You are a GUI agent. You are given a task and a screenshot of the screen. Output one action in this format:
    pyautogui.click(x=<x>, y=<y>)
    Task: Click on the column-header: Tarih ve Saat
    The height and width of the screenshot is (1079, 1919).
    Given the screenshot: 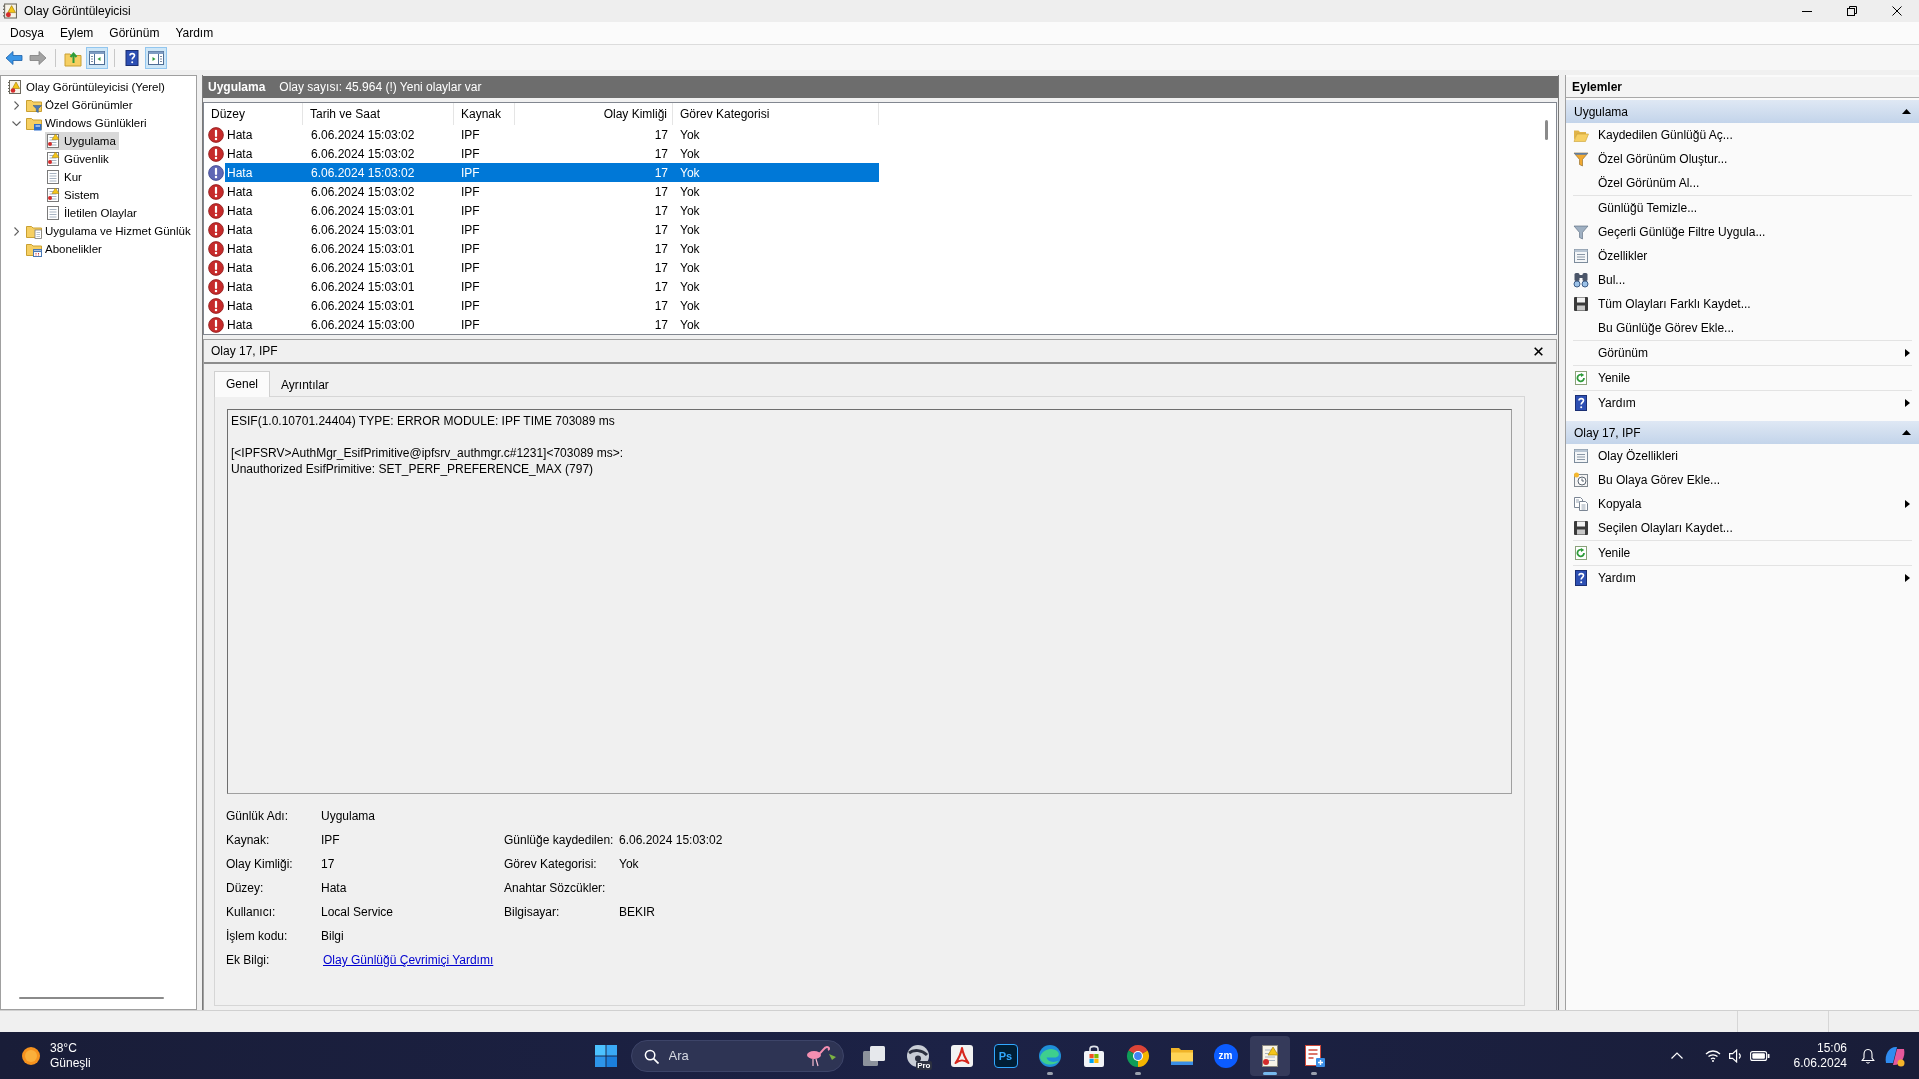 What is the action you would take?
    pyautogui.click(x=378, y=114)
    